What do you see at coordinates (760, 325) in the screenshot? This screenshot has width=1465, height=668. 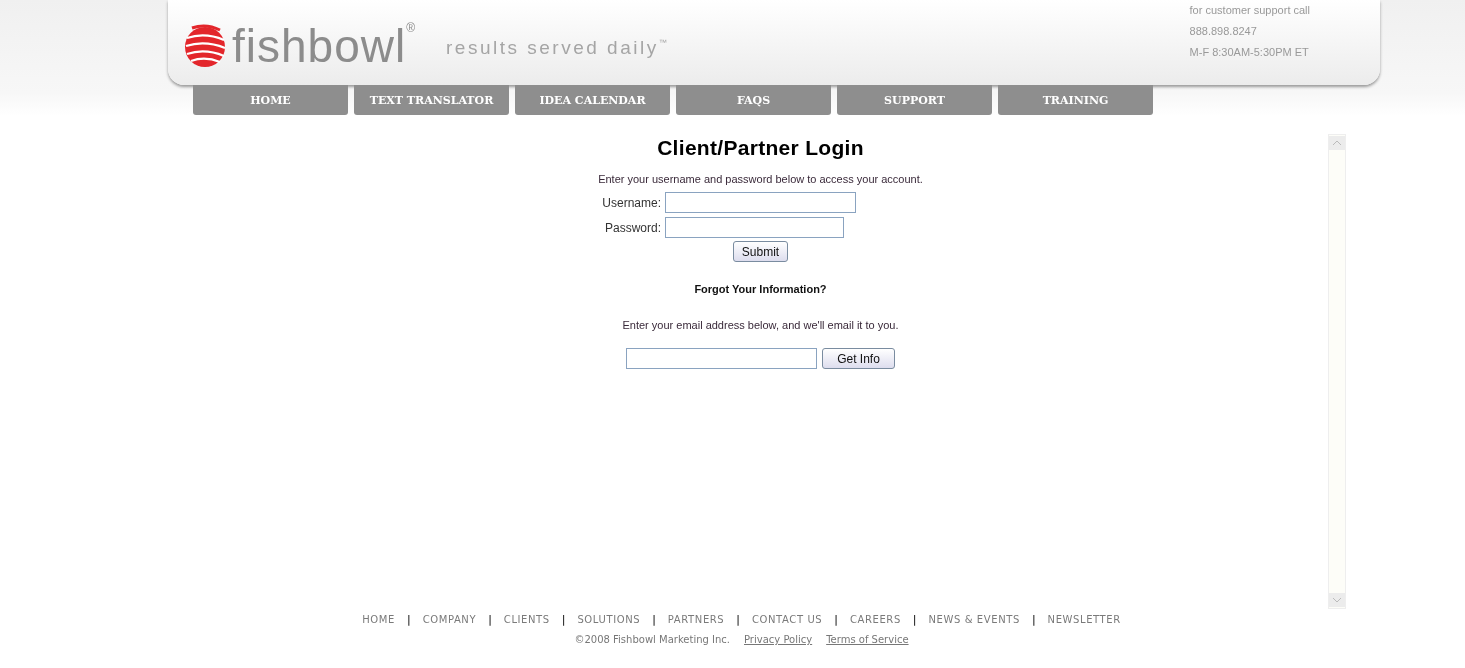 I see `forgot-text: Enter your email address below, and we'll email it to you.` at bounding box center [760, 325].